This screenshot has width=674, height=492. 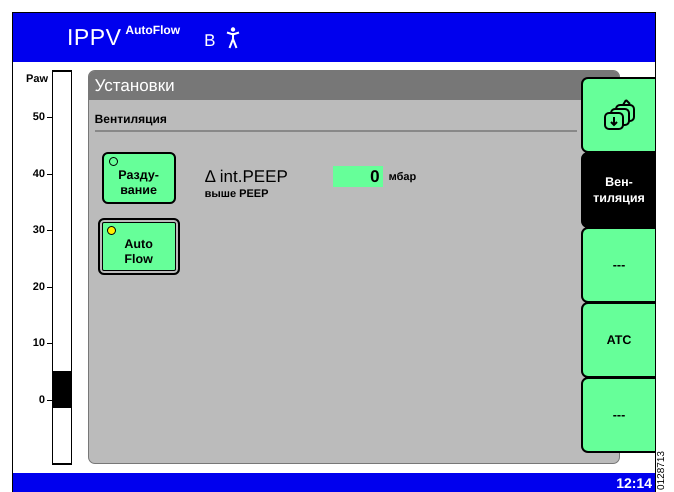 What do you see at coordinates (210, 40) in the screenshot?
I see `patient-type: B` at bounding box center [210, 40].